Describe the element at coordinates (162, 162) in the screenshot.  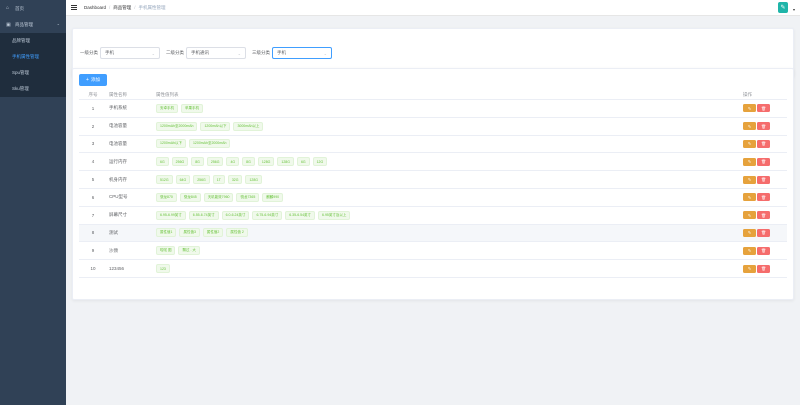
I see `attr-value-tag: 6G` at that location.